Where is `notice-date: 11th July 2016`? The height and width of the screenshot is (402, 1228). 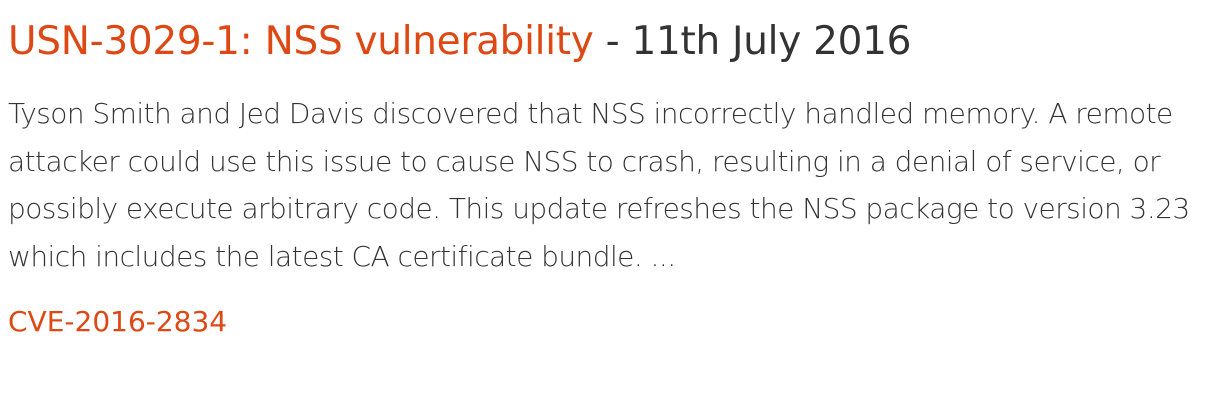
notice-date: 11th July 2016 is located at coordinates (771, 41).